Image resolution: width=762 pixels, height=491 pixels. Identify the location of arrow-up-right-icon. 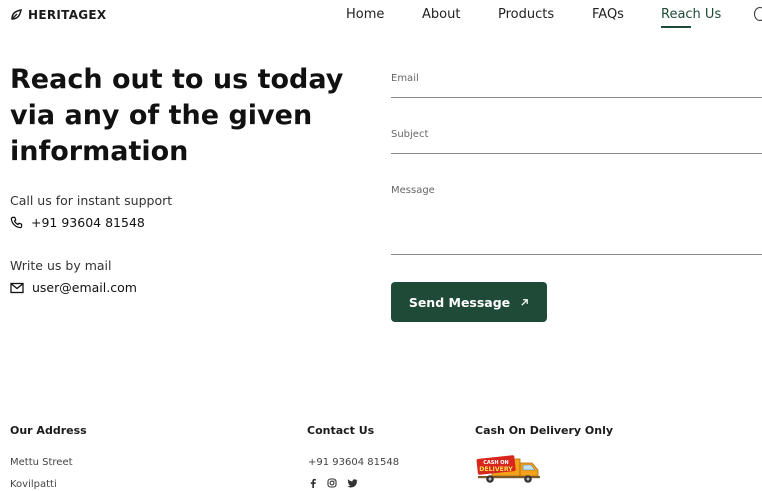
(525, 302).